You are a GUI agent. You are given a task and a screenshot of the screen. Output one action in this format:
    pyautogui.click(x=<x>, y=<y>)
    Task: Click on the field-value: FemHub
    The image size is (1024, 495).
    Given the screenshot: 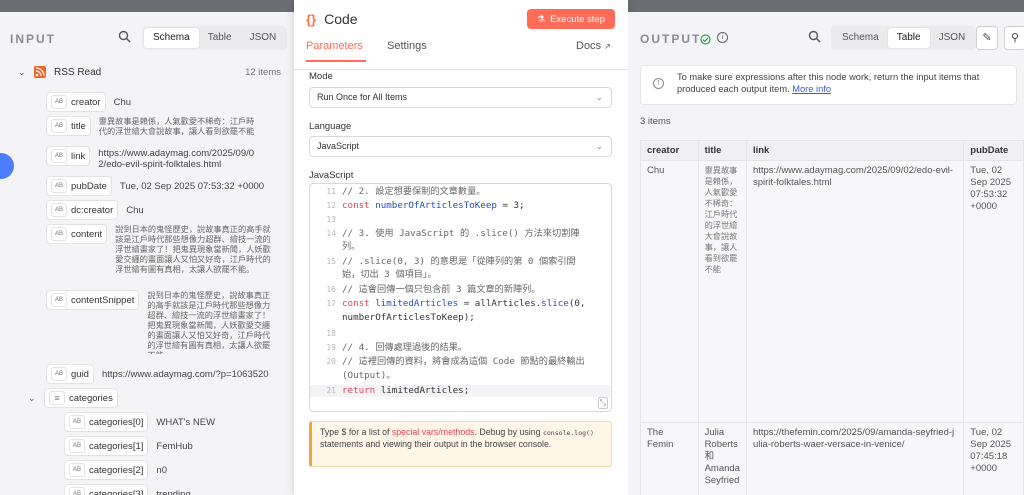 What is the action you would take?
    pyautogui.click(x=174, y=446)
    